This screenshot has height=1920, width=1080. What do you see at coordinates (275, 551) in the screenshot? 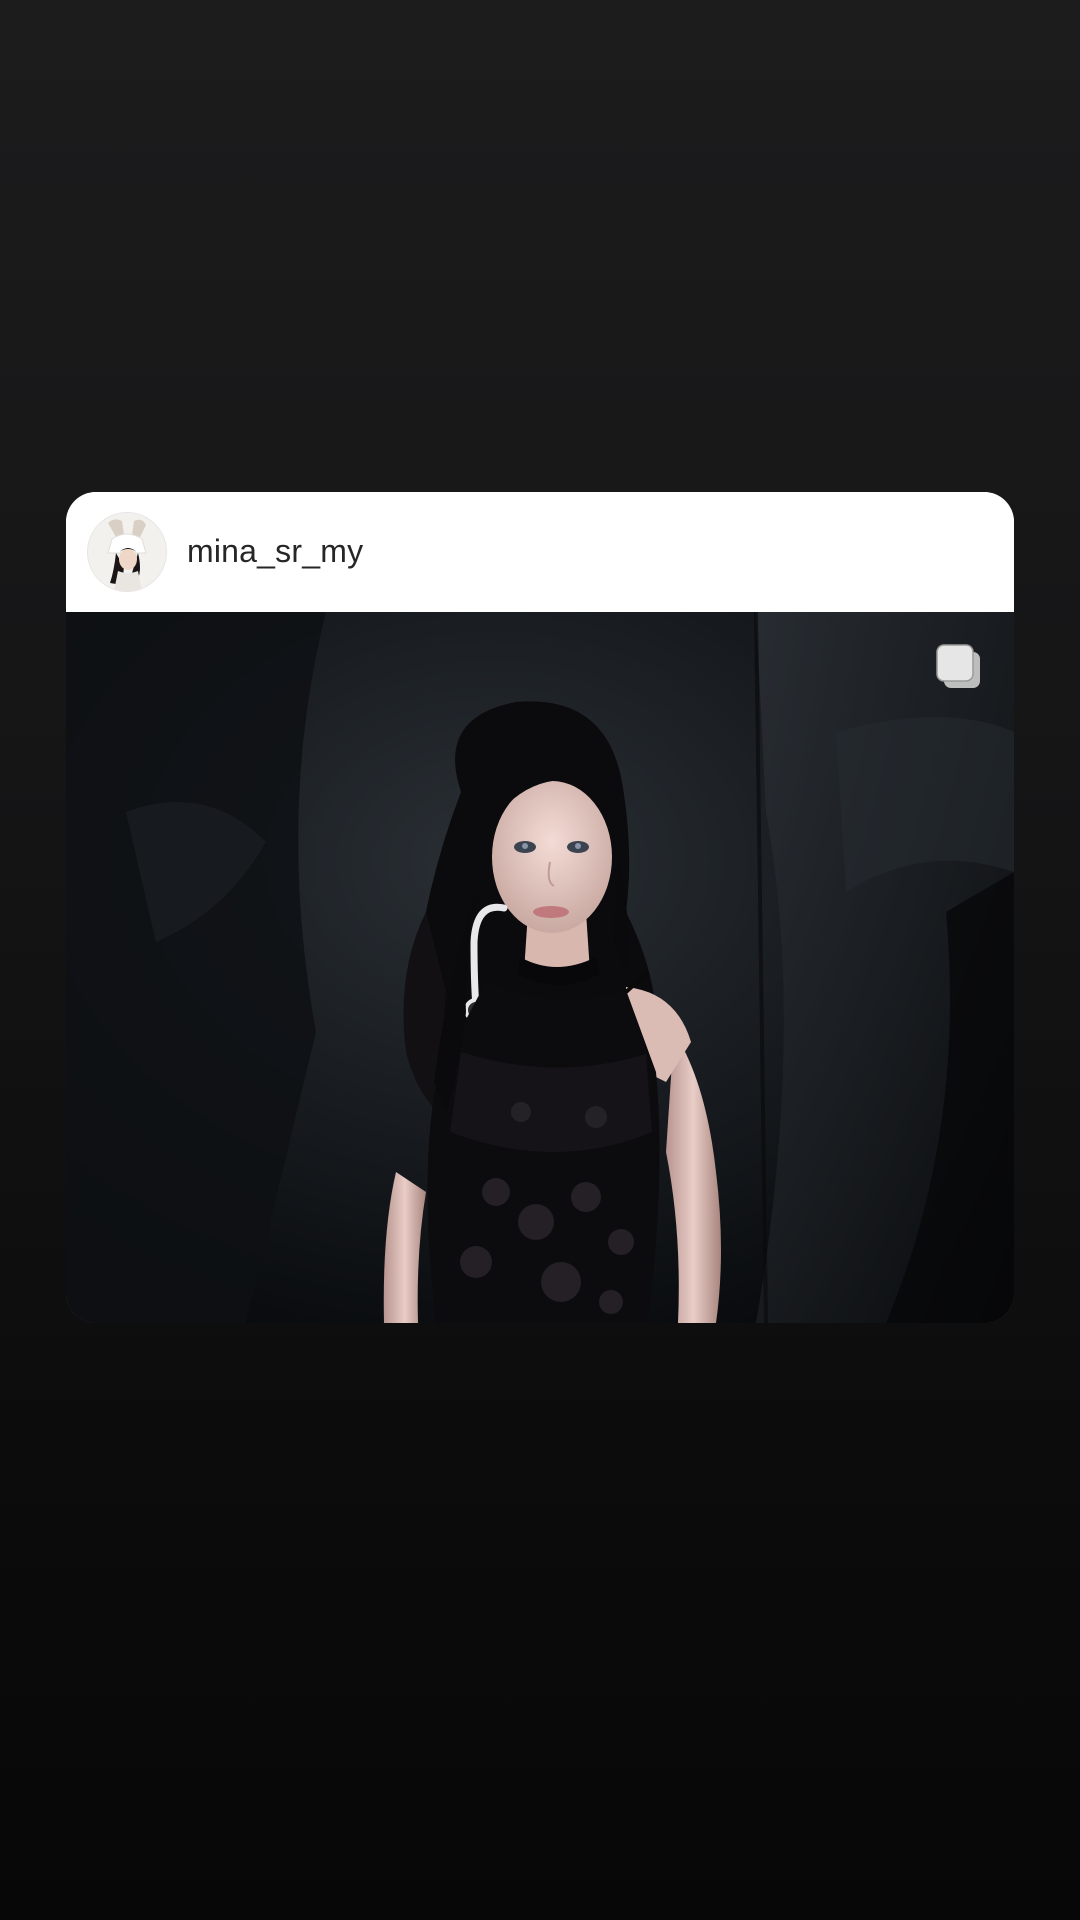
I see `post-username: mina_sr_my` at bounding box center [275, 551].